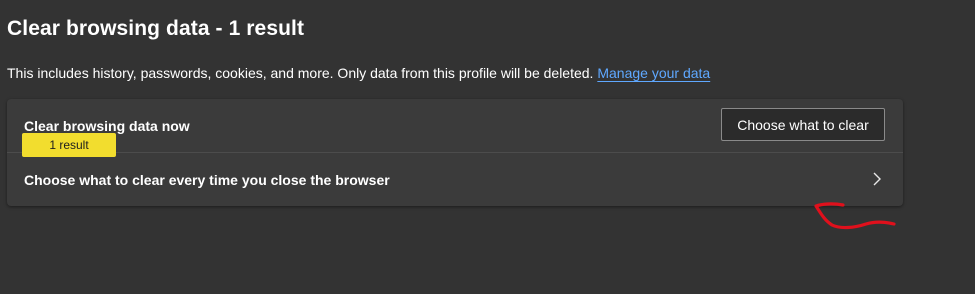  Describe the element at coordinates (855, 216) in the screenshot. I see `red-arrow-annotation` at that location.